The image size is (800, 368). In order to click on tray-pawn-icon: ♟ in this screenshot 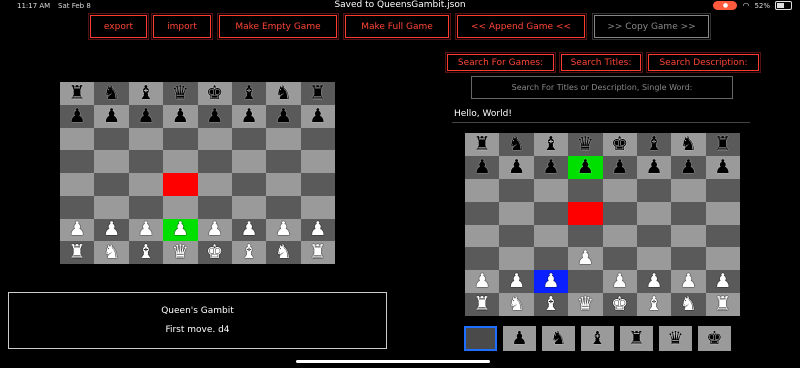, I will do `click(519, 338)`.